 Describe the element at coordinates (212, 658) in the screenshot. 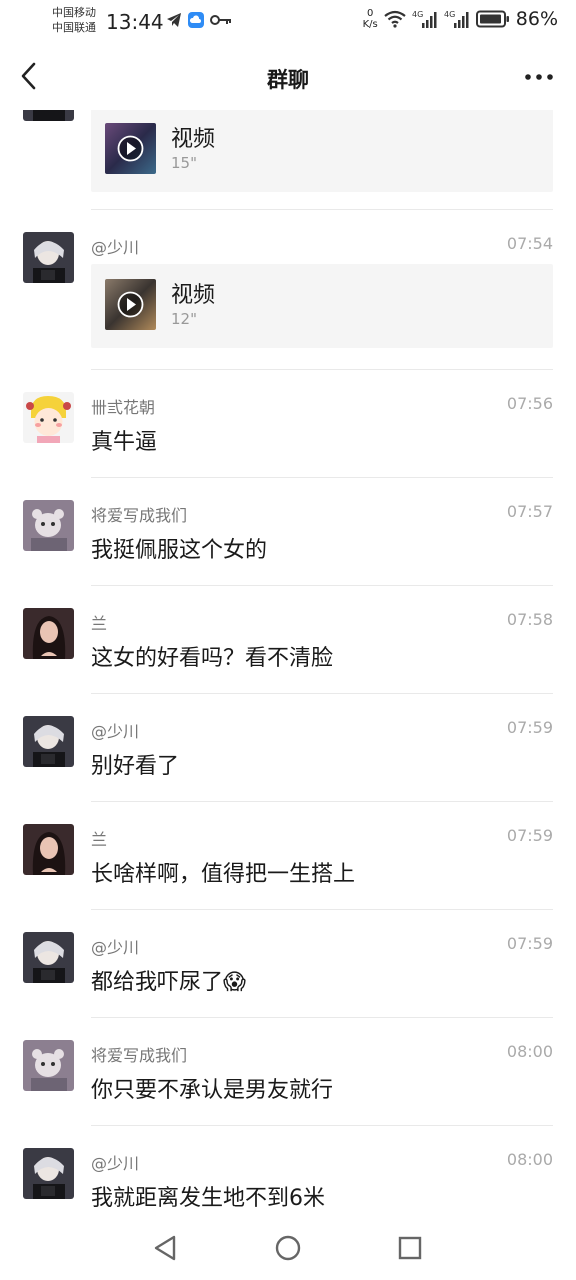

I see `message-text: 这女的好看吗？看不清脸` at that location.